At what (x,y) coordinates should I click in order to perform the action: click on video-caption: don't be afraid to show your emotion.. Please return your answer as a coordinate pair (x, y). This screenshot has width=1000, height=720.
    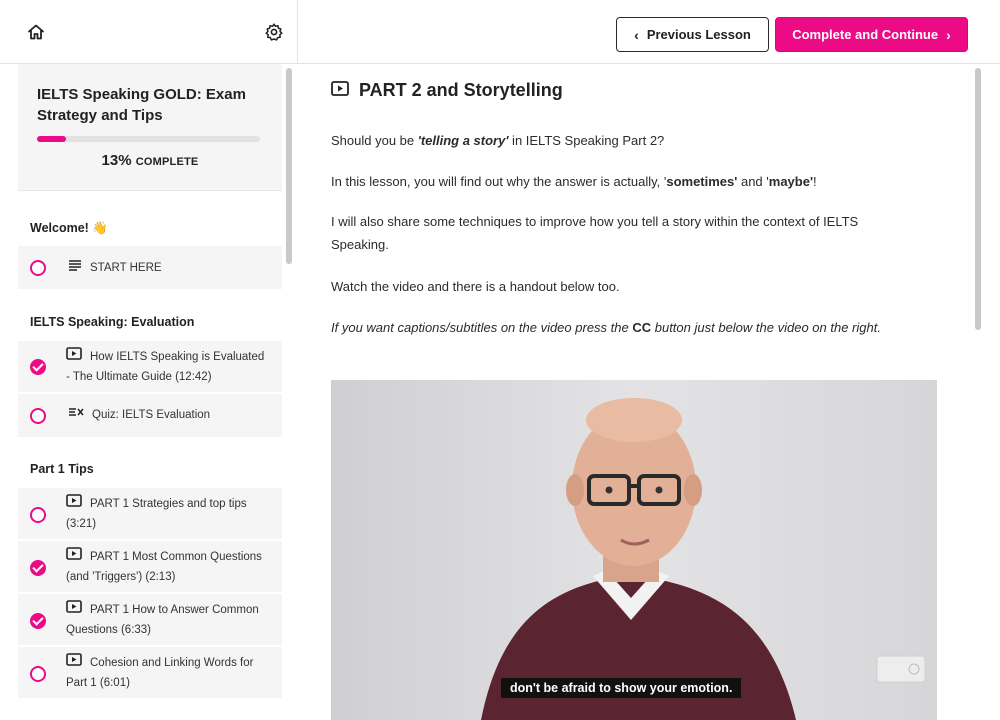
    Looking at the image, I should click on (621, 688).